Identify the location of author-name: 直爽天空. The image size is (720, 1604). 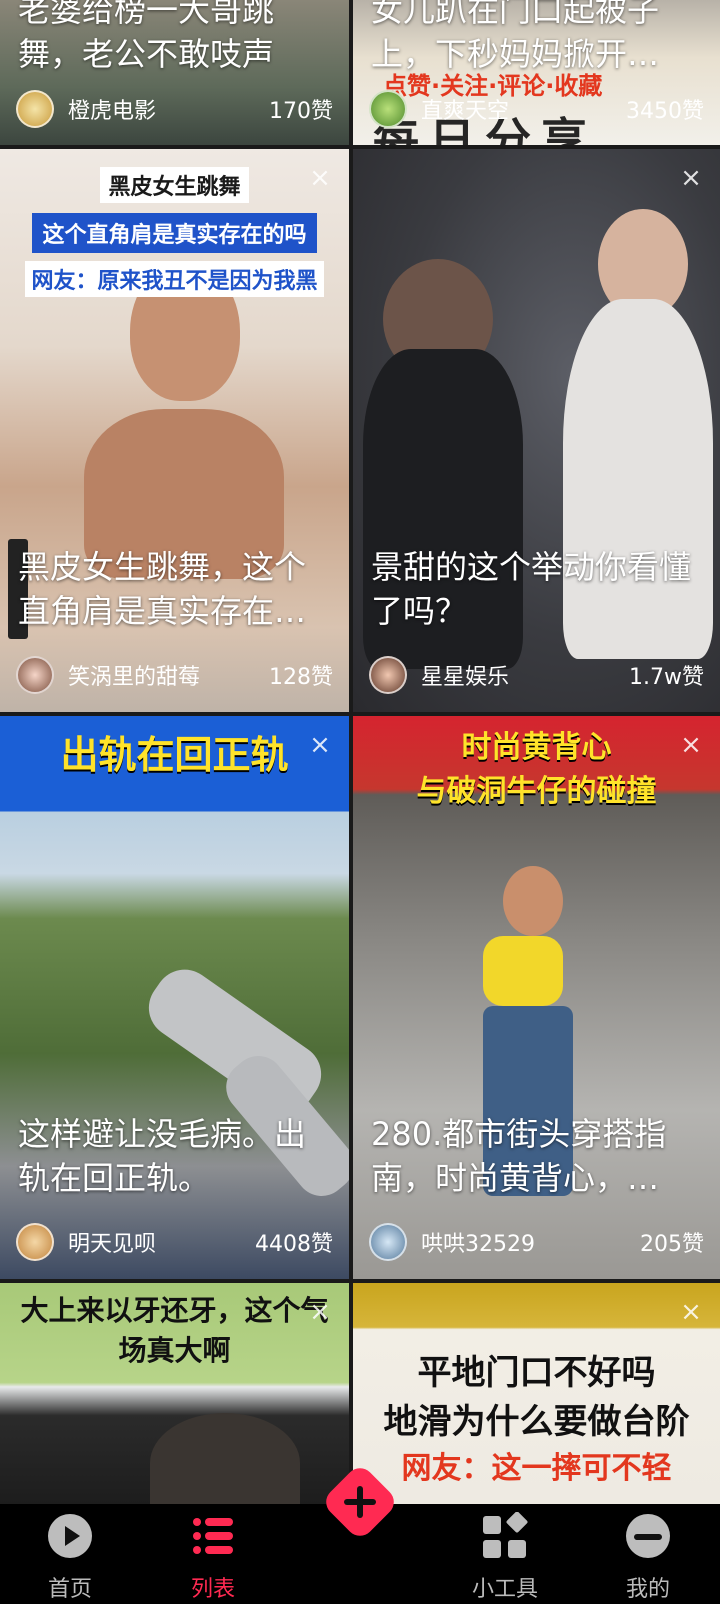
(523, 109).